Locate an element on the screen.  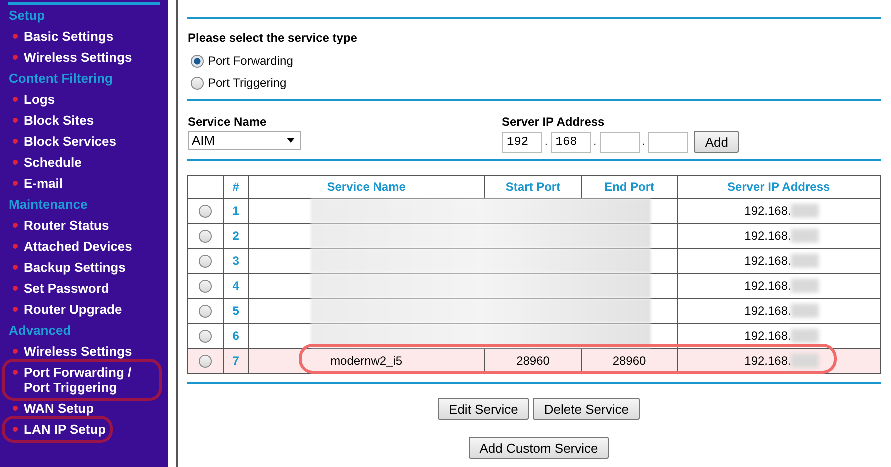
table-cell: 6 is located at coordinates (236, 336).